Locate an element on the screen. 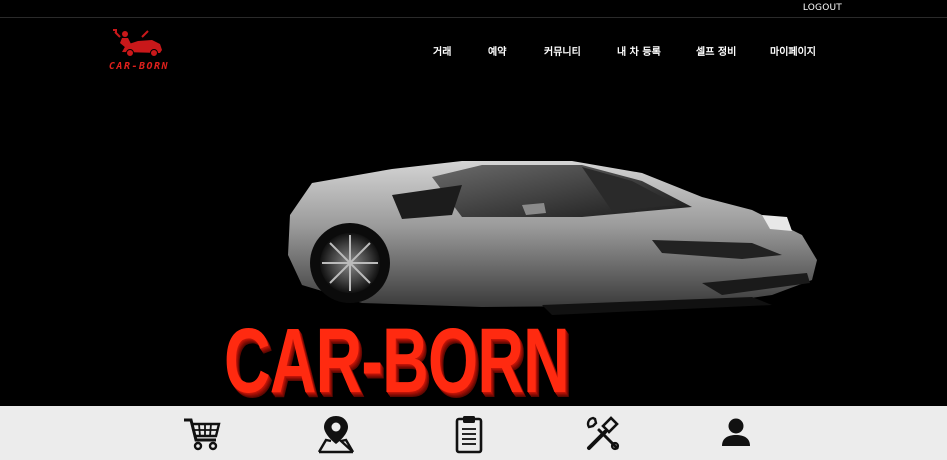  nav-item-reservation: 예약 is located at coordinates (497, 50).